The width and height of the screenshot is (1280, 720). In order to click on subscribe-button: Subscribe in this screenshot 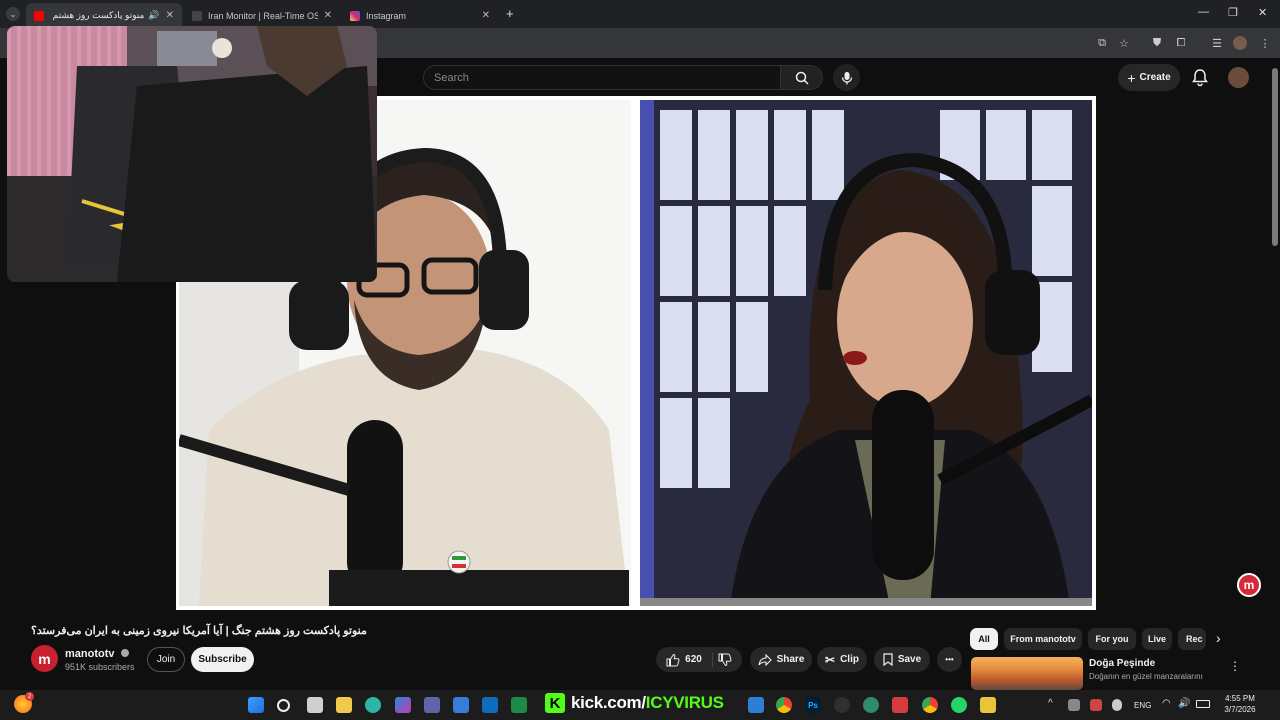, I will do `click(222, 659)`.